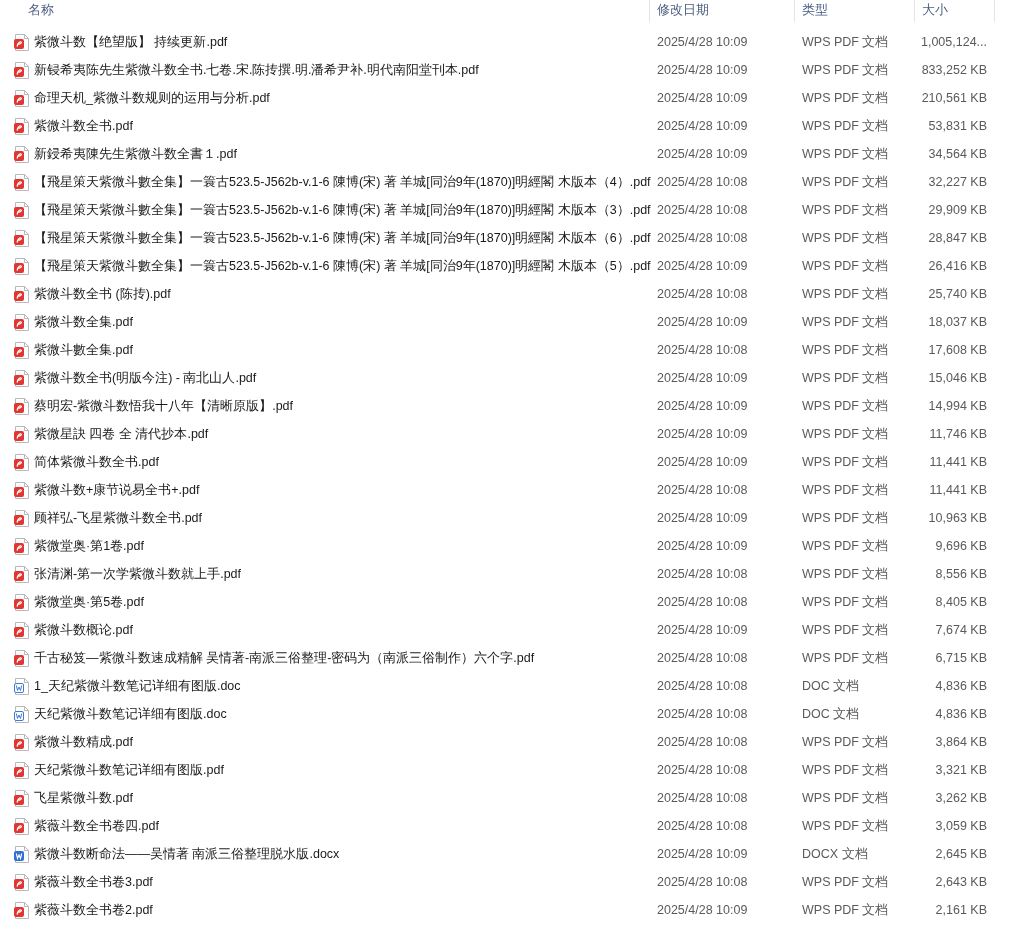  Describe the element at coordinates (131, 42) in the screenshot. I see `file-name: 紫微斗数【绝望版】 持续更新.pdf` at that location.